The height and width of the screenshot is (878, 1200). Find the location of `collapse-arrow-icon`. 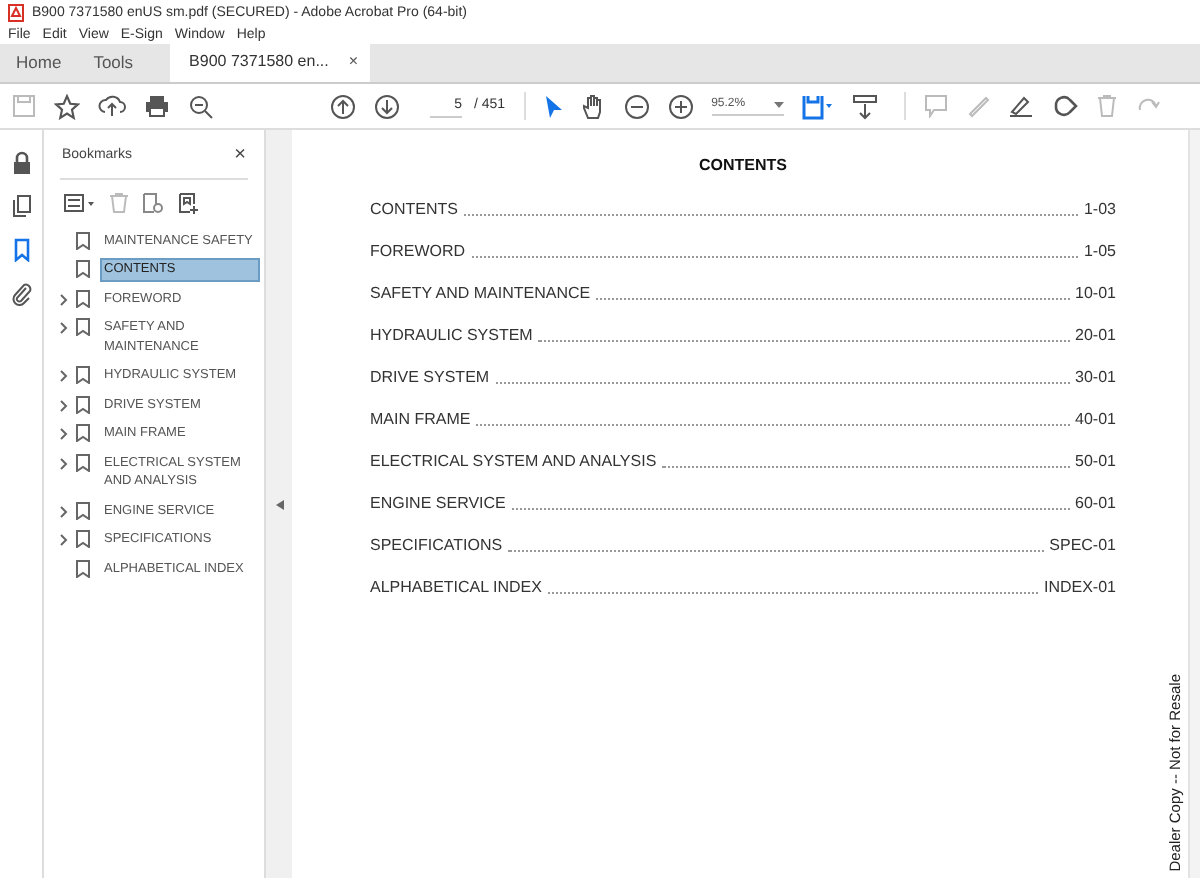

collapse-arrow-icon is located at coordinates (279, 504).